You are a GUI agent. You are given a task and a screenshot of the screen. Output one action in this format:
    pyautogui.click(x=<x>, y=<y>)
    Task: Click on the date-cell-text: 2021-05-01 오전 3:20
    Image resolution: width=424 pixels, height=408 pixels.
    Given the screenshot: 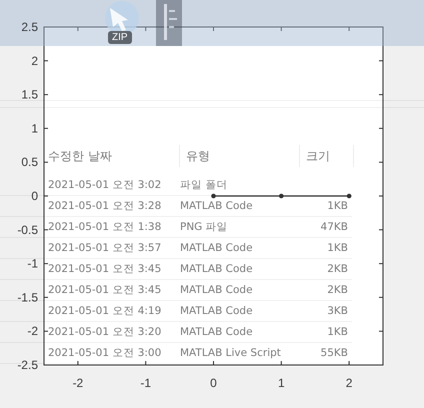 What is the action you would take?
    pyautogui.click(x=105, y=332)
    